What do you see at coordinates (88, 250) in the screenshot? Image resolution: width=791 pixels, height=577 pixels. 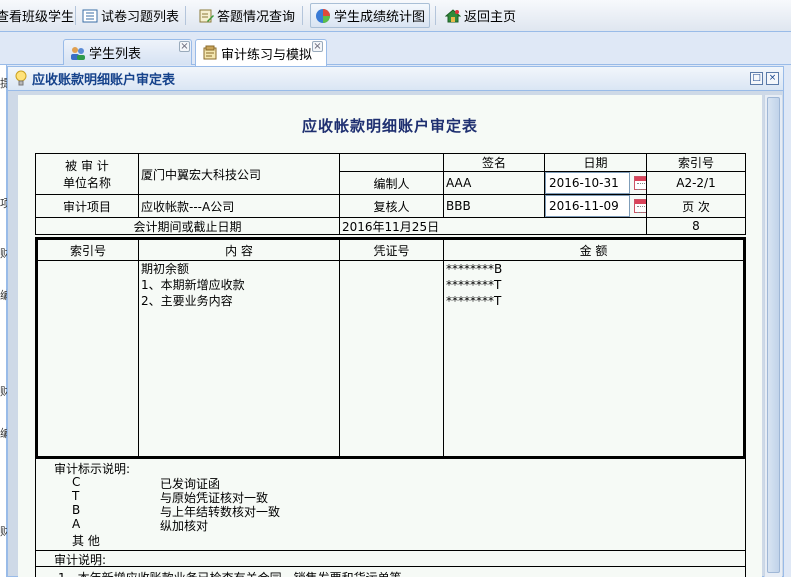 I see `col-index-header: 索引号` at bounding box center [88, 250].